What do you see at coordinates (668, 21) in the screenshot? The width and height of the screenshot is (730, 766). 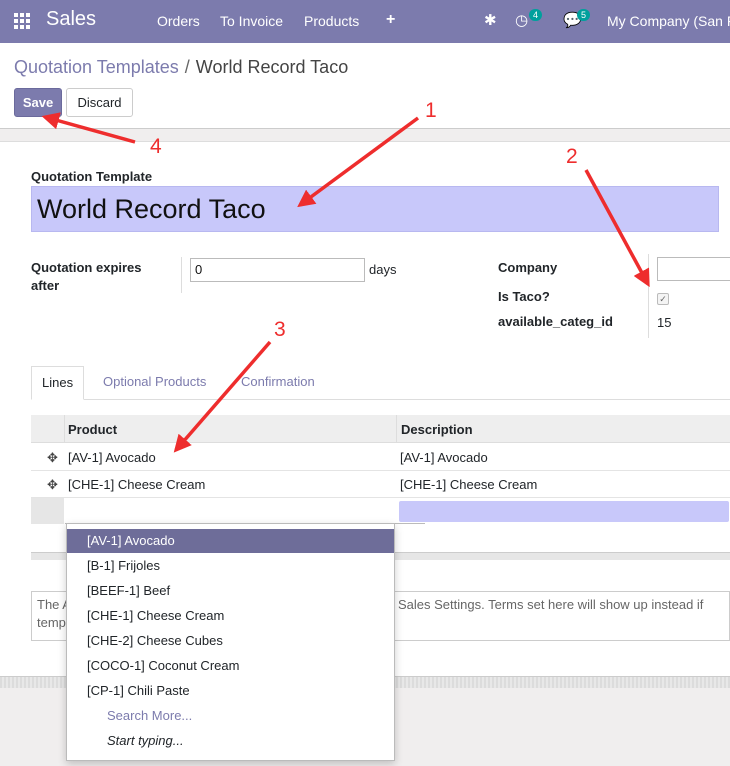 I see `company-switcher: My Company (San F` at bounding box center [668, 21].